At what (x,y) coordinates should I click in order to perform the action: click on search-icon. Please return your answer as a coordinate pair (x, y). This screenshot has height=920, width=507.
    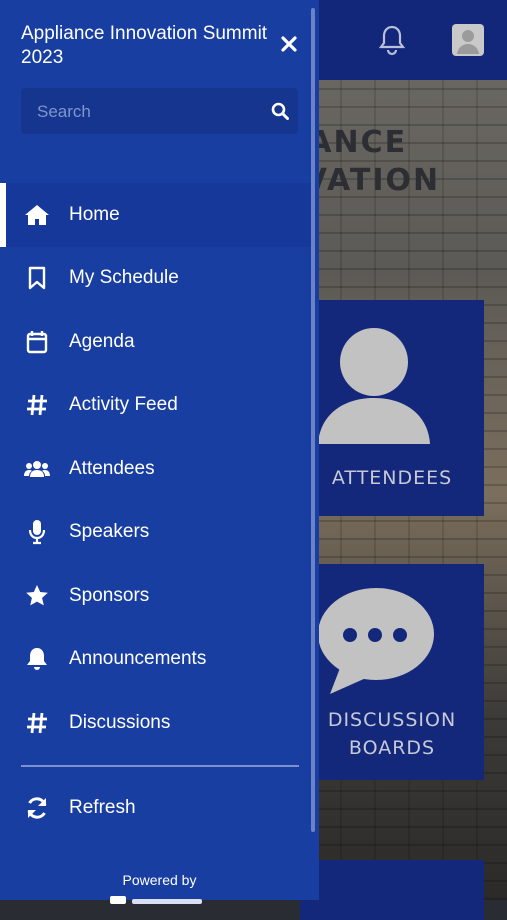
    Looking at the image, I should click on (280, 111).